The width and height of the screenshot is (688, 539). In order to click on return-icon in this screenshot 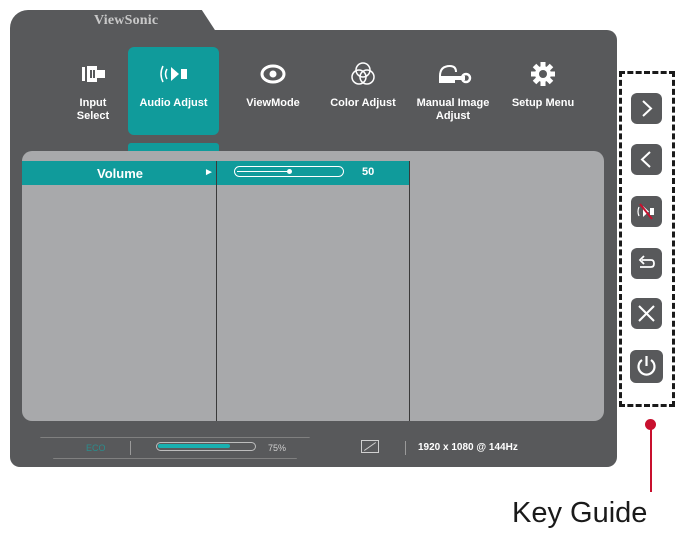, I will do `click(646, 261)`.